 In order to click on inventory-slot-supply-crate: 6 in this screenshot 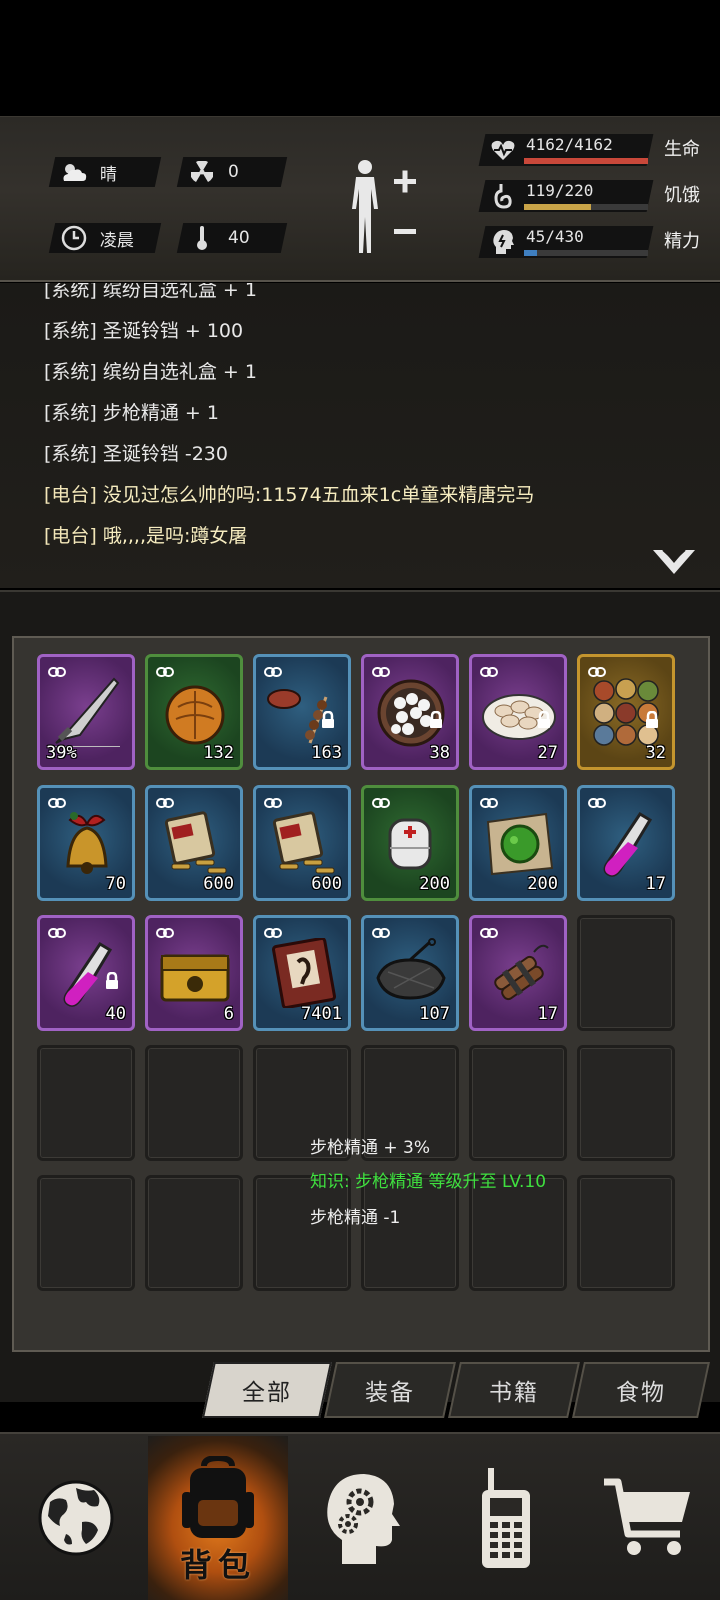, I will do `click(194, 973)`.